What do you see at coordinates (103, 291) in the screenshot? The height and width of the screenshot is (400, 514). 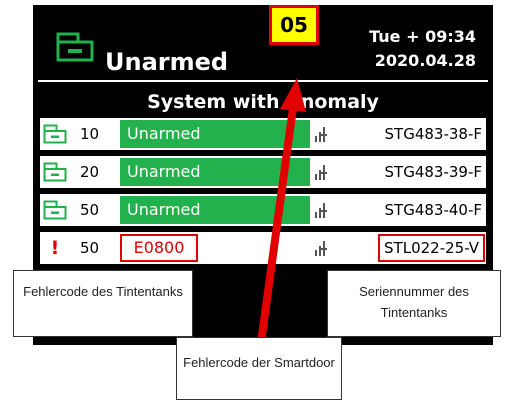 I see `callout-ink-error-code-text: Fehlercode des Tintentanks` at bounding box center [103, 291].